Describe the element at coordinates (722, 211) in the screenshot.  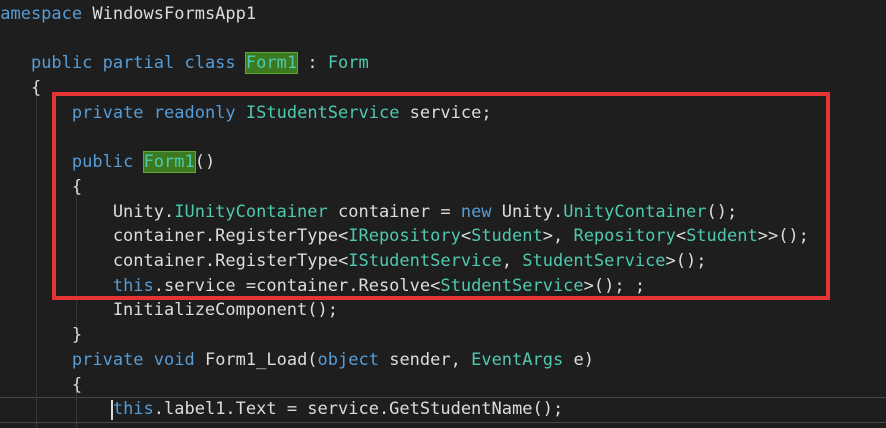
I see `code-token: ();` at that location.